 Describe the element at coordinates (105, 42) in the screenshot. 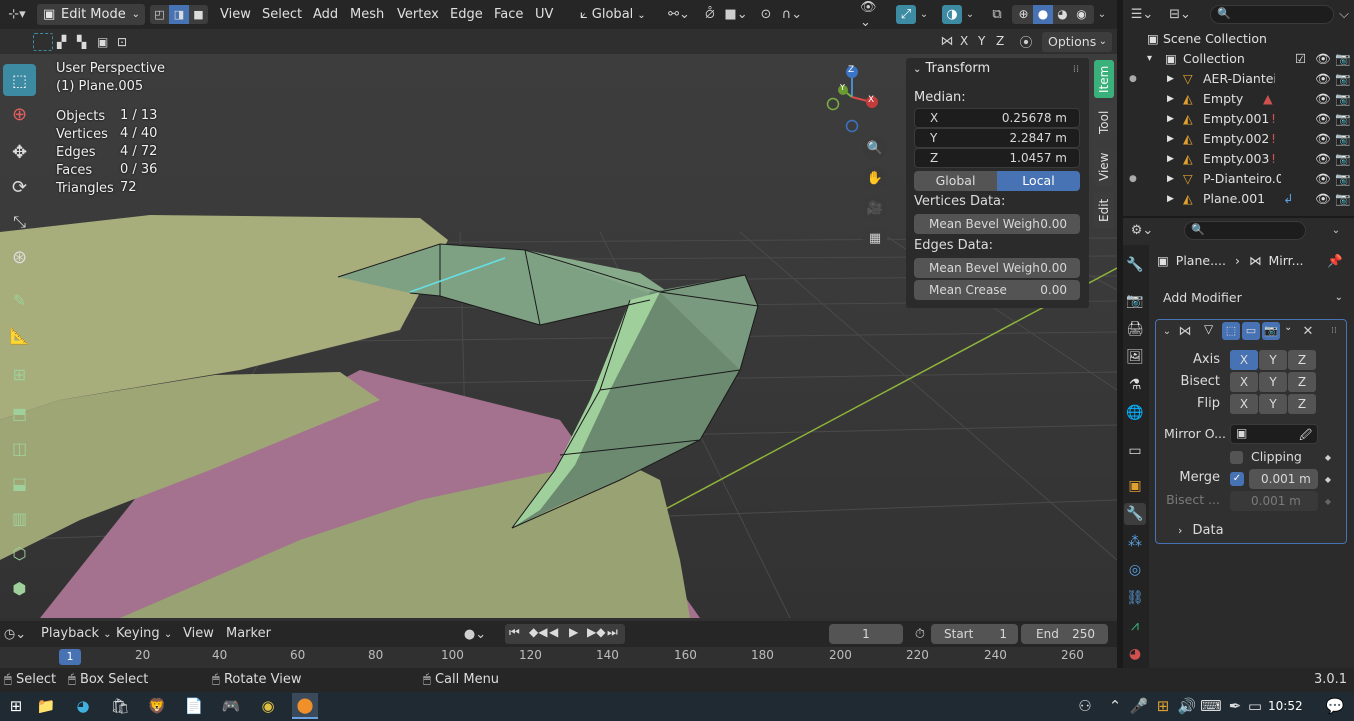

I see `select-invert-icon: ▣` at that location.